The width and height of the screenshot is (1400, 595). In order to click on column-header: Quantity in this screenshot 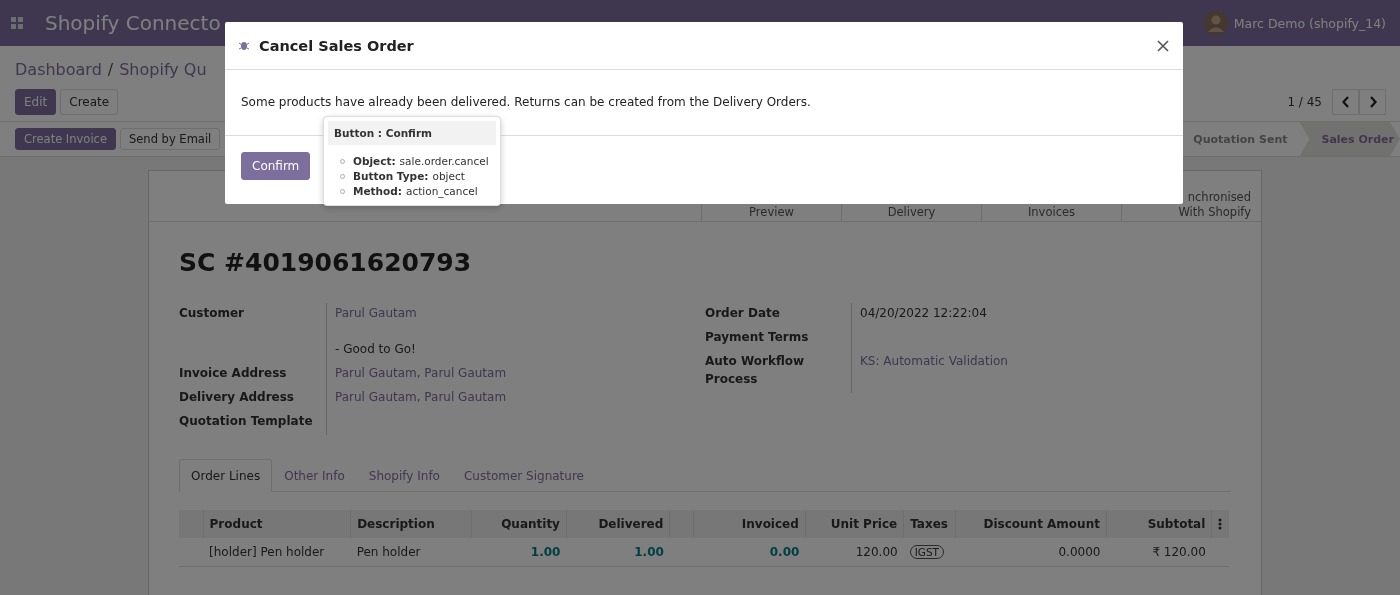, I will do `click(519, 524)`.